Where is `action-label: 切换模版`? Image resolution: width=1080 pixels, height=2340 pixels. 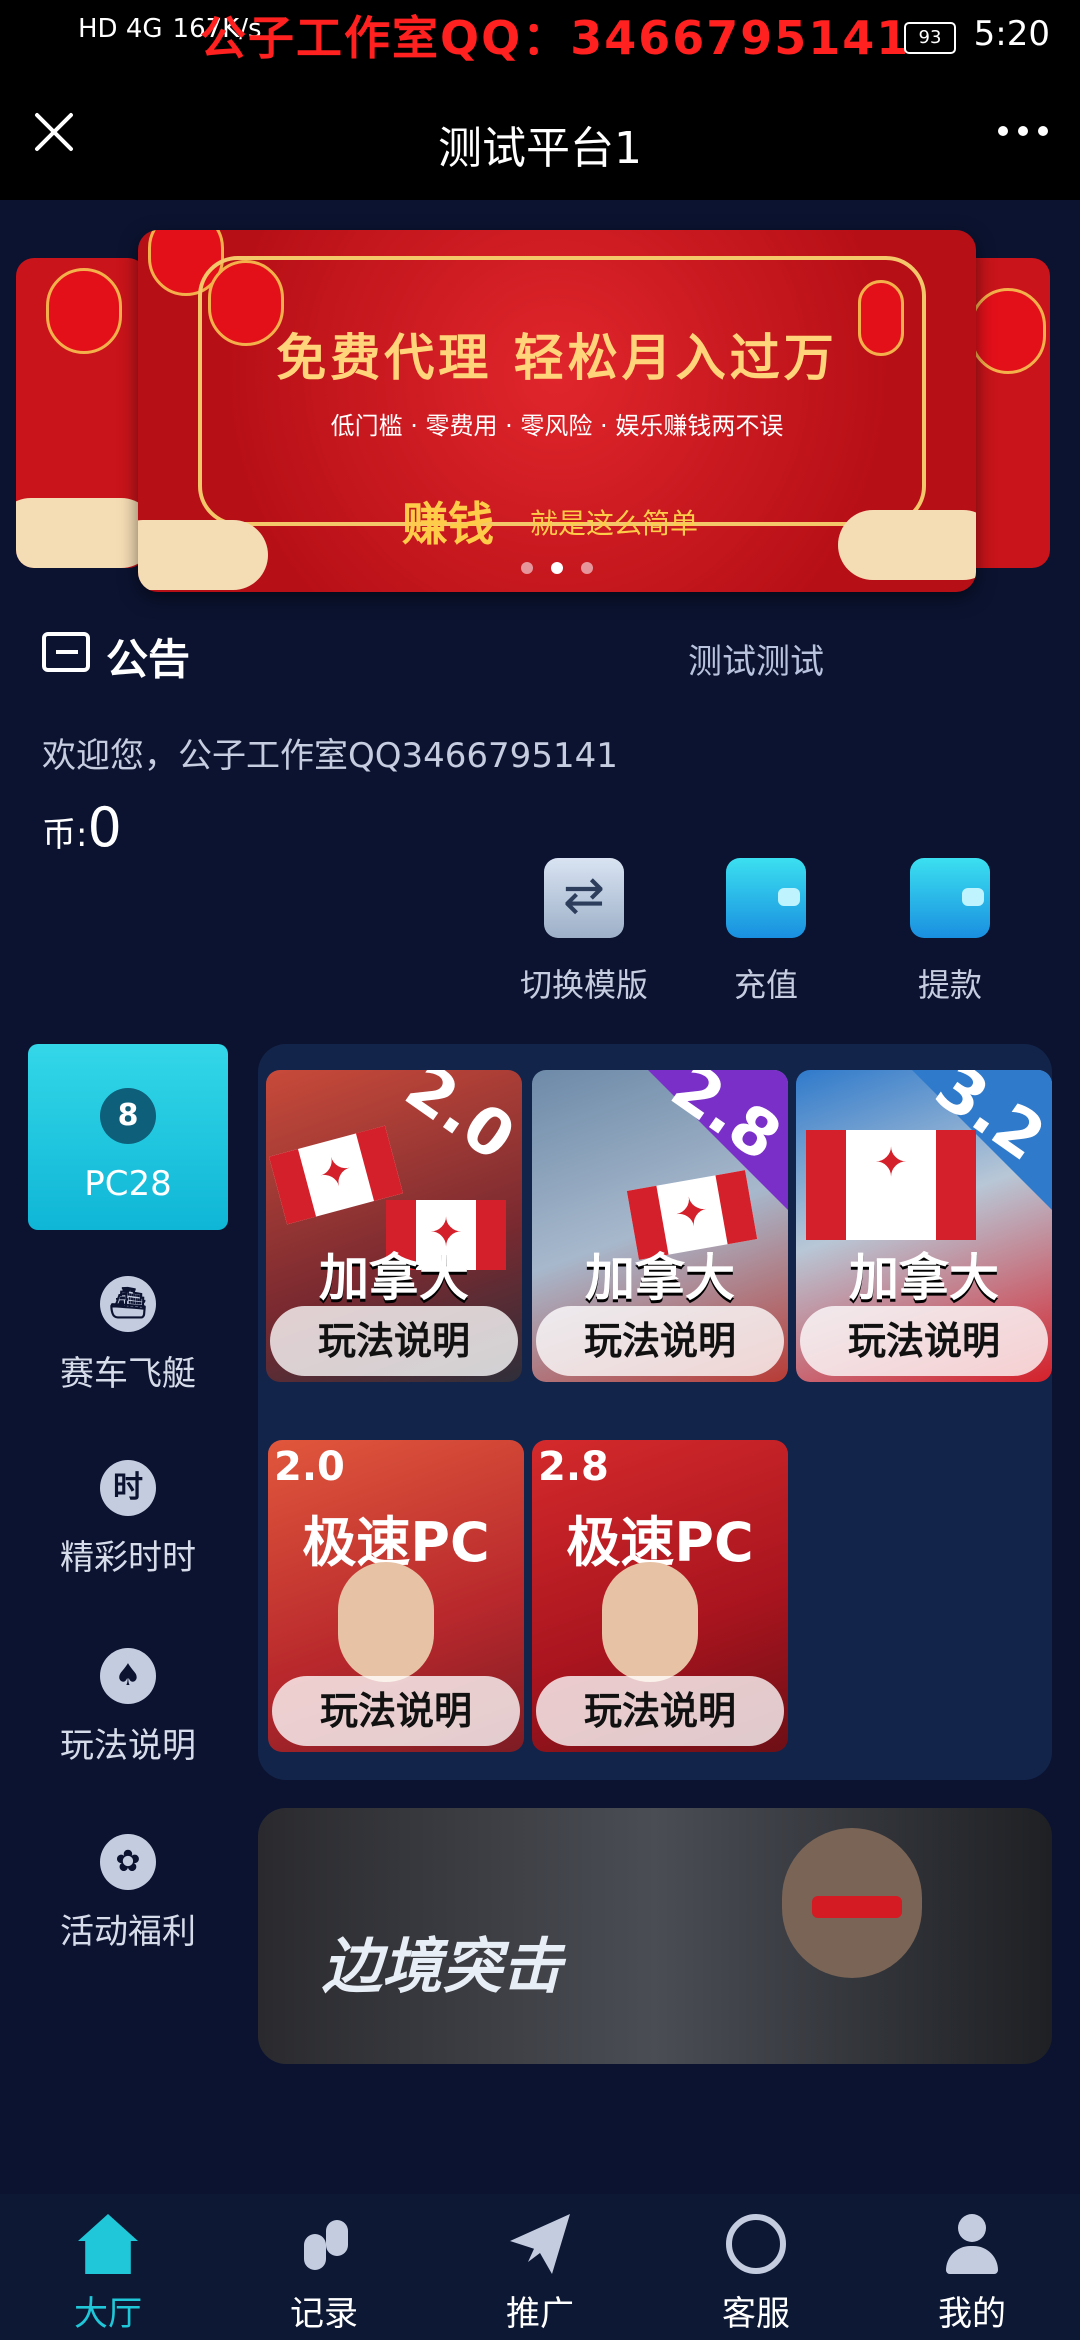 action-label: 切换模版 is located at coordinates (583, 985).